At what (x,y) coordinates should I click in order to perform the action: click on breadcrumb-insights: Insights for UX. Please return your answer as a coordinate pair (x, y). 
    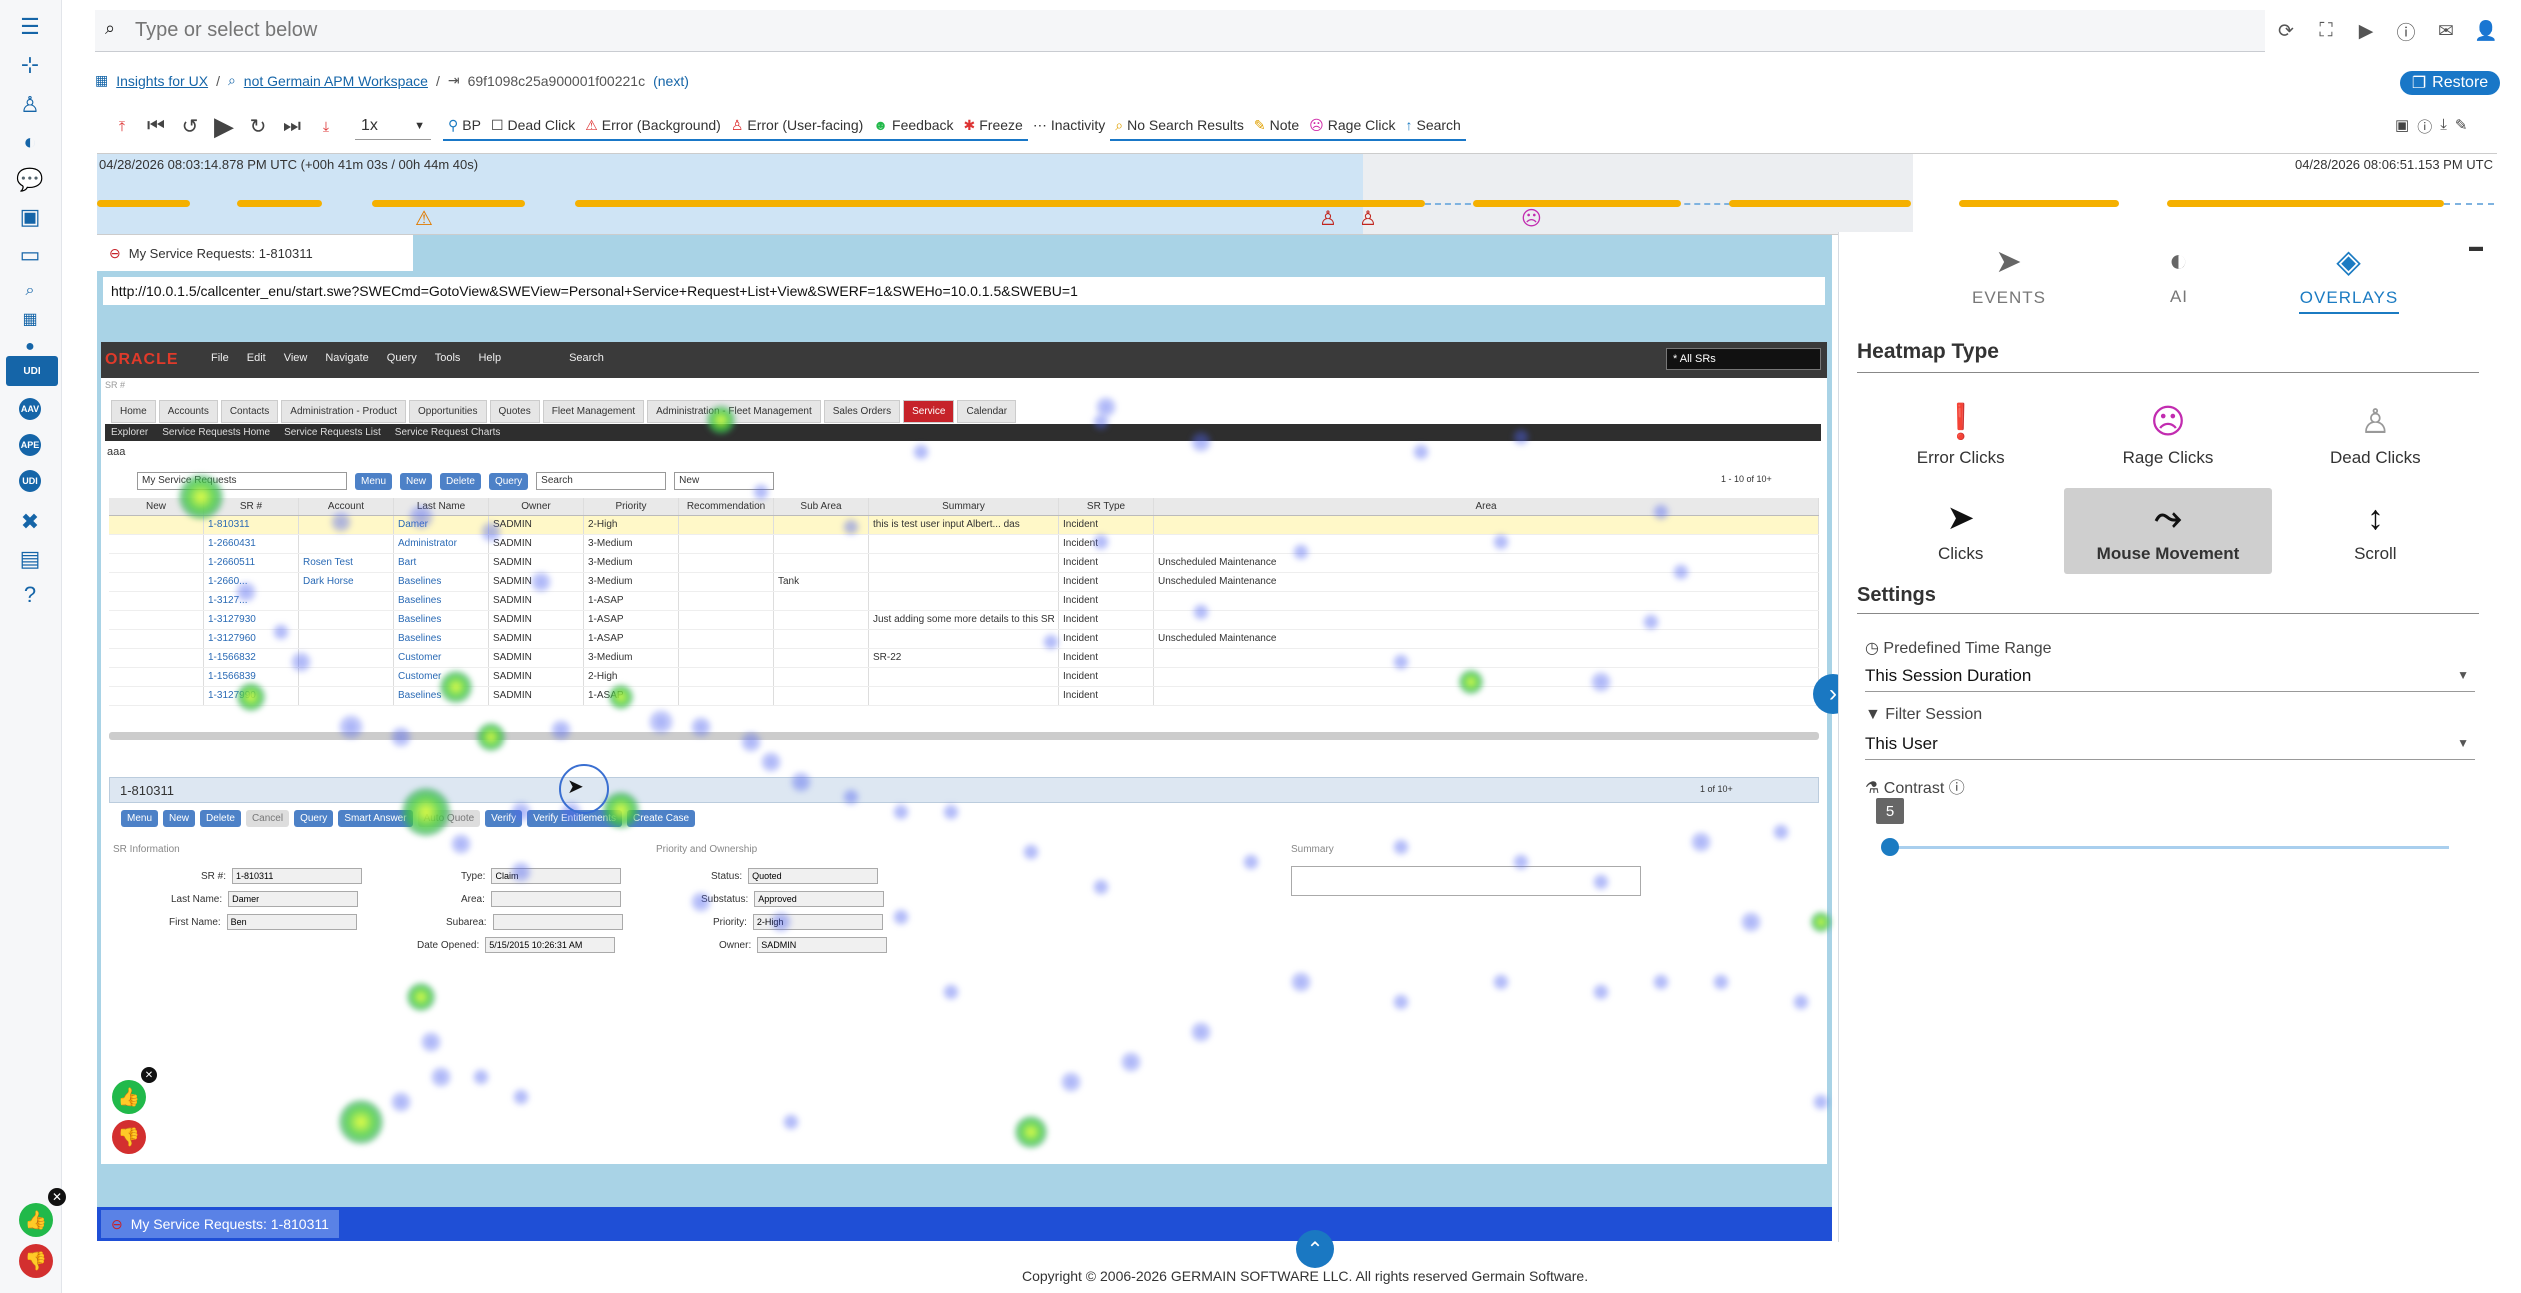
    Looking at the image, I should click on (162, 81).